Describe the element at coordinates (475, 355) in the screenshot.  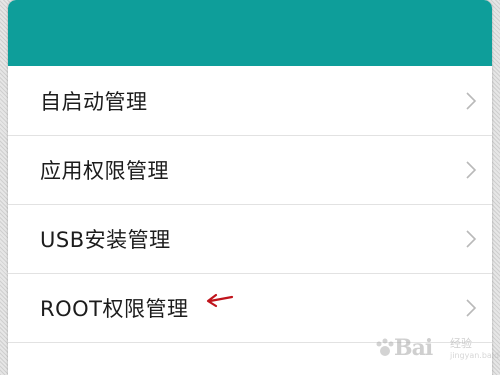
I see `watermark-url: jingyan.baidu.com` at that location.